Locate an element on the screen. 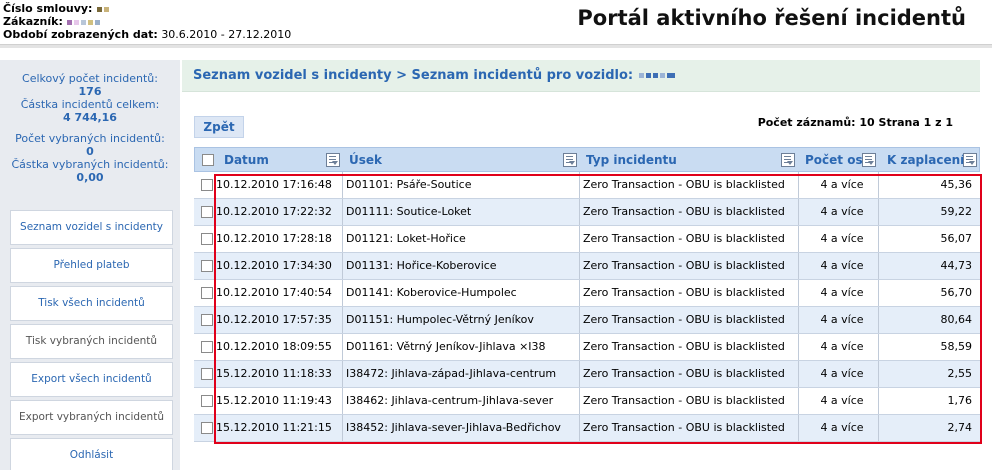  cell-amount: 2,74 is located at coordinates (960, 427).